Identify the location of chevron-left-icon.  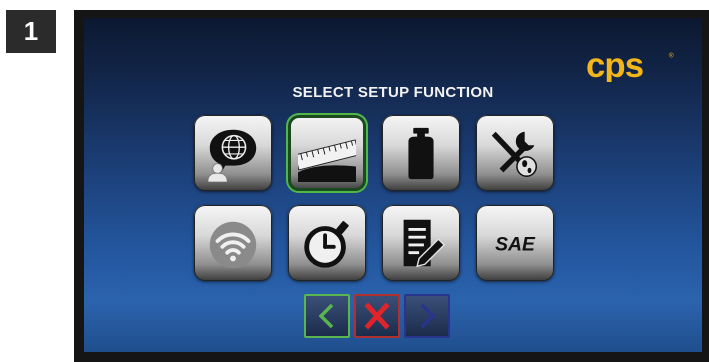
(326, 316).